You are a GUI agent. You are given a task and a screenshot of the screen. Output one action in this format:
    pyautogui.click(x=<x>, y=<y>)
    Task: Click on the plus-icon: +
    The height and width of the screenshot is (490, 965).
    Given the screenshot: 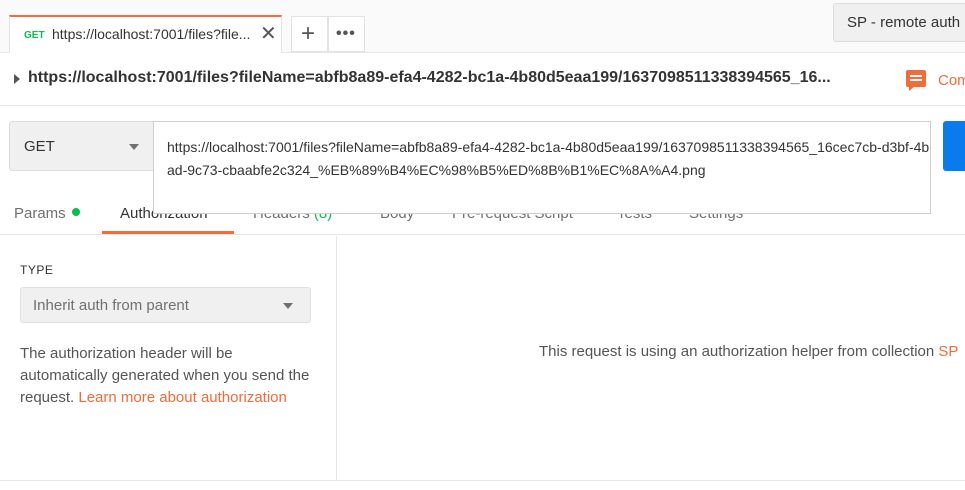 What is the action you would take?
    pyautogui.click(x=308, y=33)
    